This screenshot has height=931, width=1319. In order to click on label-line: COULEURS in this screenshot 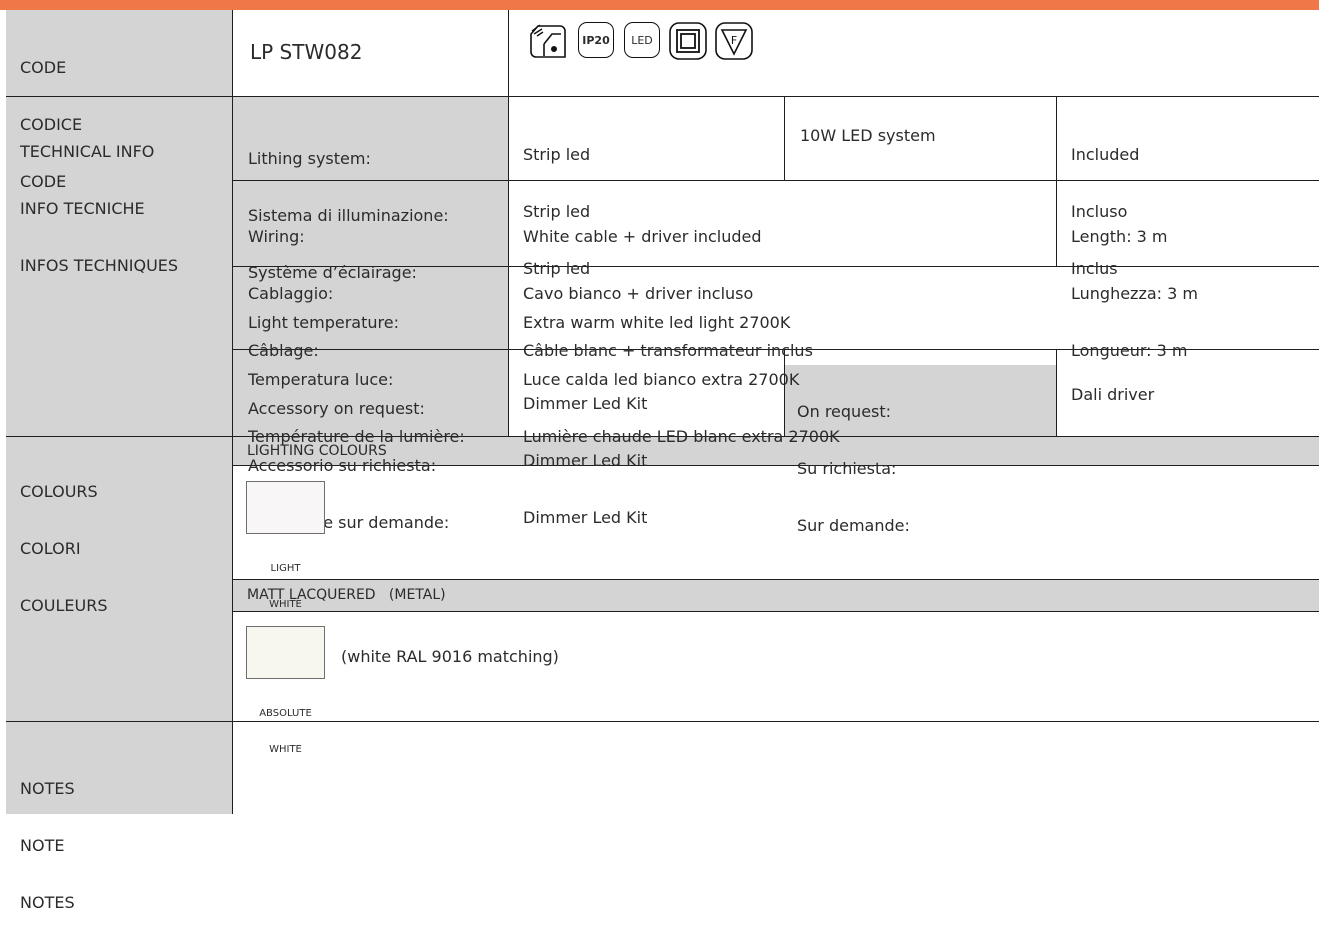, I will do `click(64, 605)`.